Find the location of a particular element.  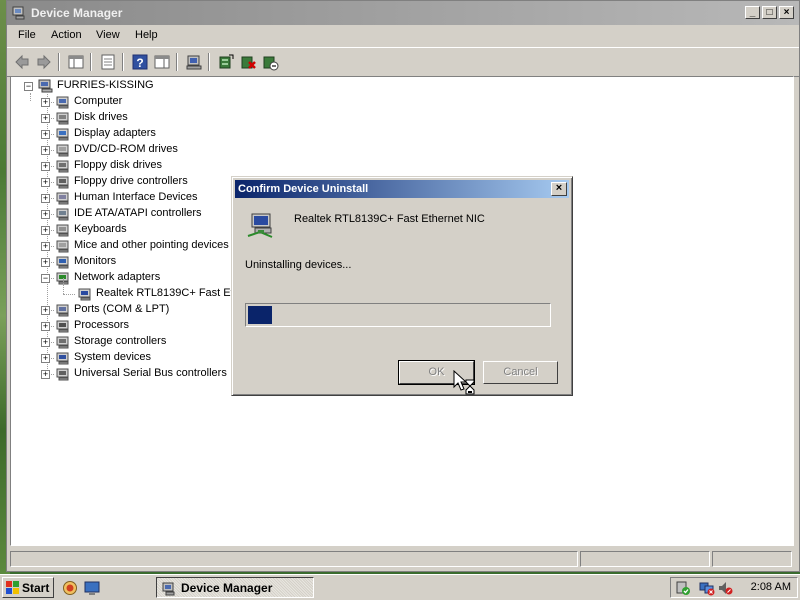

properties-icon is located at coordinates (108, 62).